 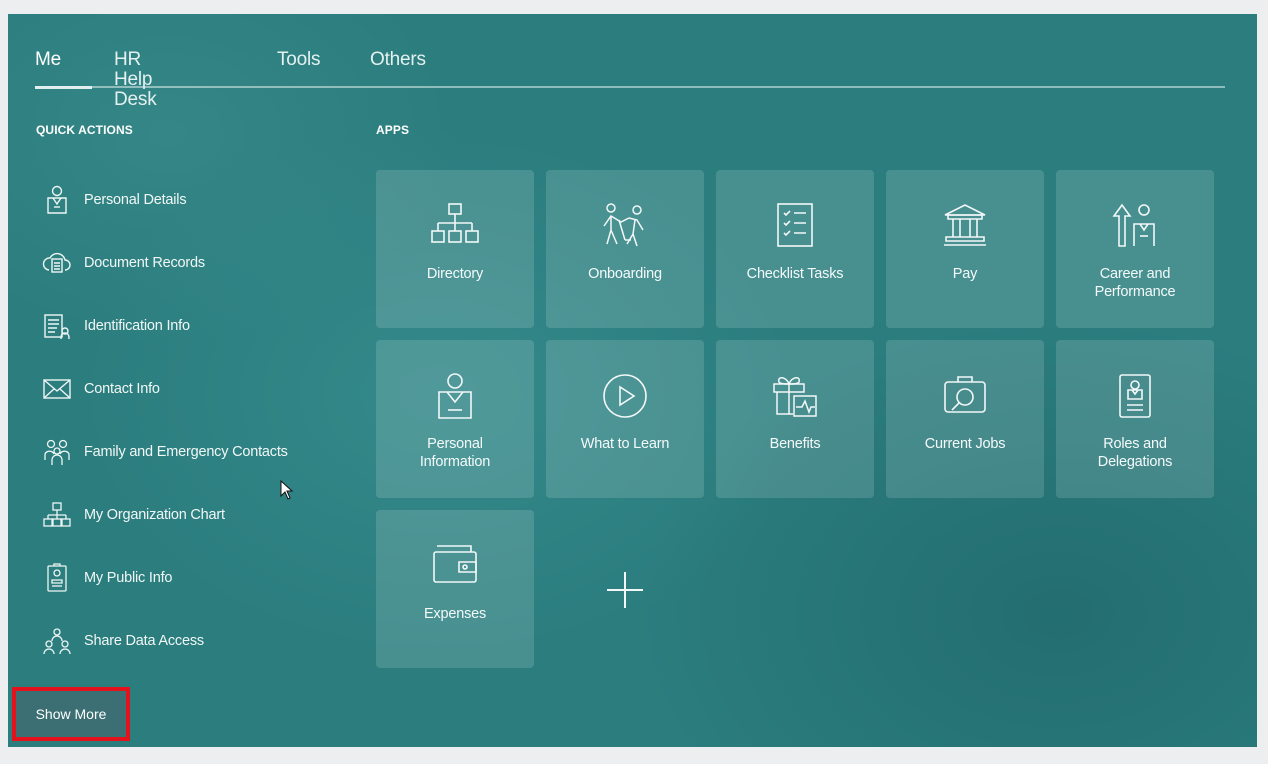 I want to click on quick-action-my-organization-chart: My Organization Chart, so click(x=192, y=515).